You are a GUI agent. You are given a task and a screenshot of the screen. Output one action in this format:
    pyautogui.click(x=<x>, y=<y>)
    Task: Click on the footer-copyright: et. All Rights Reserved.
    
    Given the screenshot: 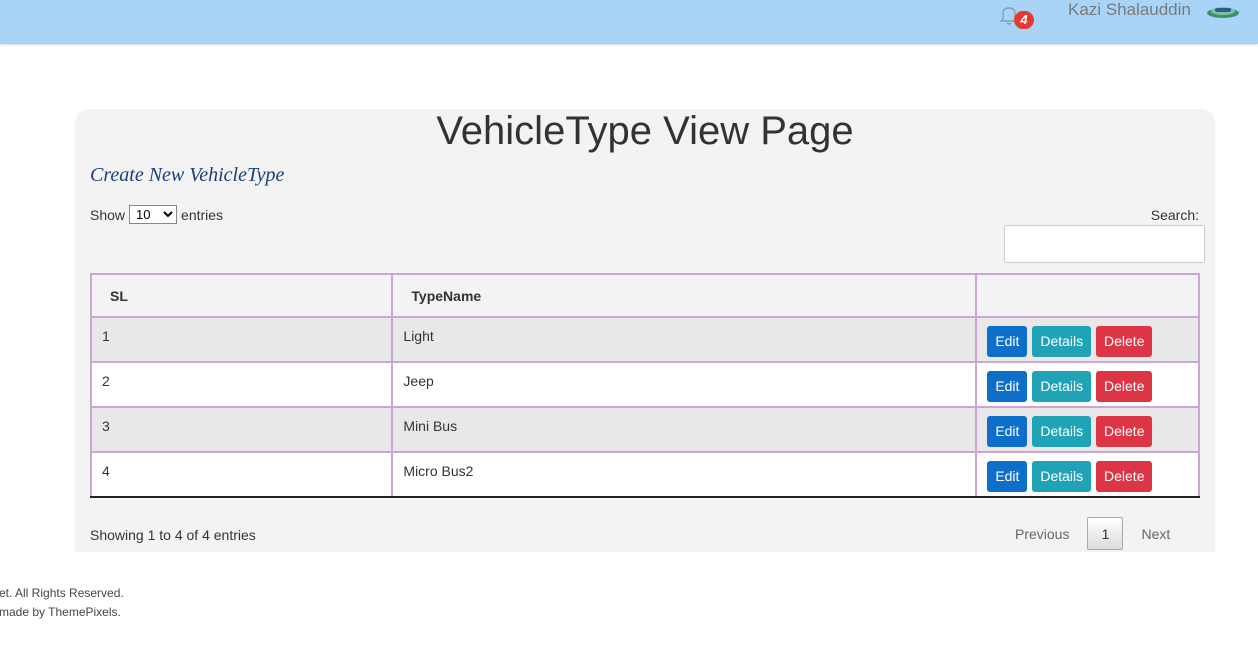 What is the action you would take?
    pyautogui.click(x=62, y=593)
    